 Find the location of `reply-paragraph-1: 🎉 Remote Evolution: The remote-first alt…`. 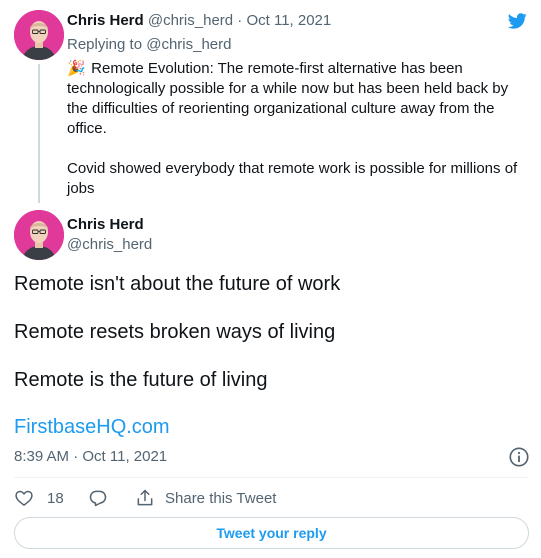

reply-paragraph-1: 🎉 Remote Evolution: The remote-first alt… is located at coordinates (298, 99).